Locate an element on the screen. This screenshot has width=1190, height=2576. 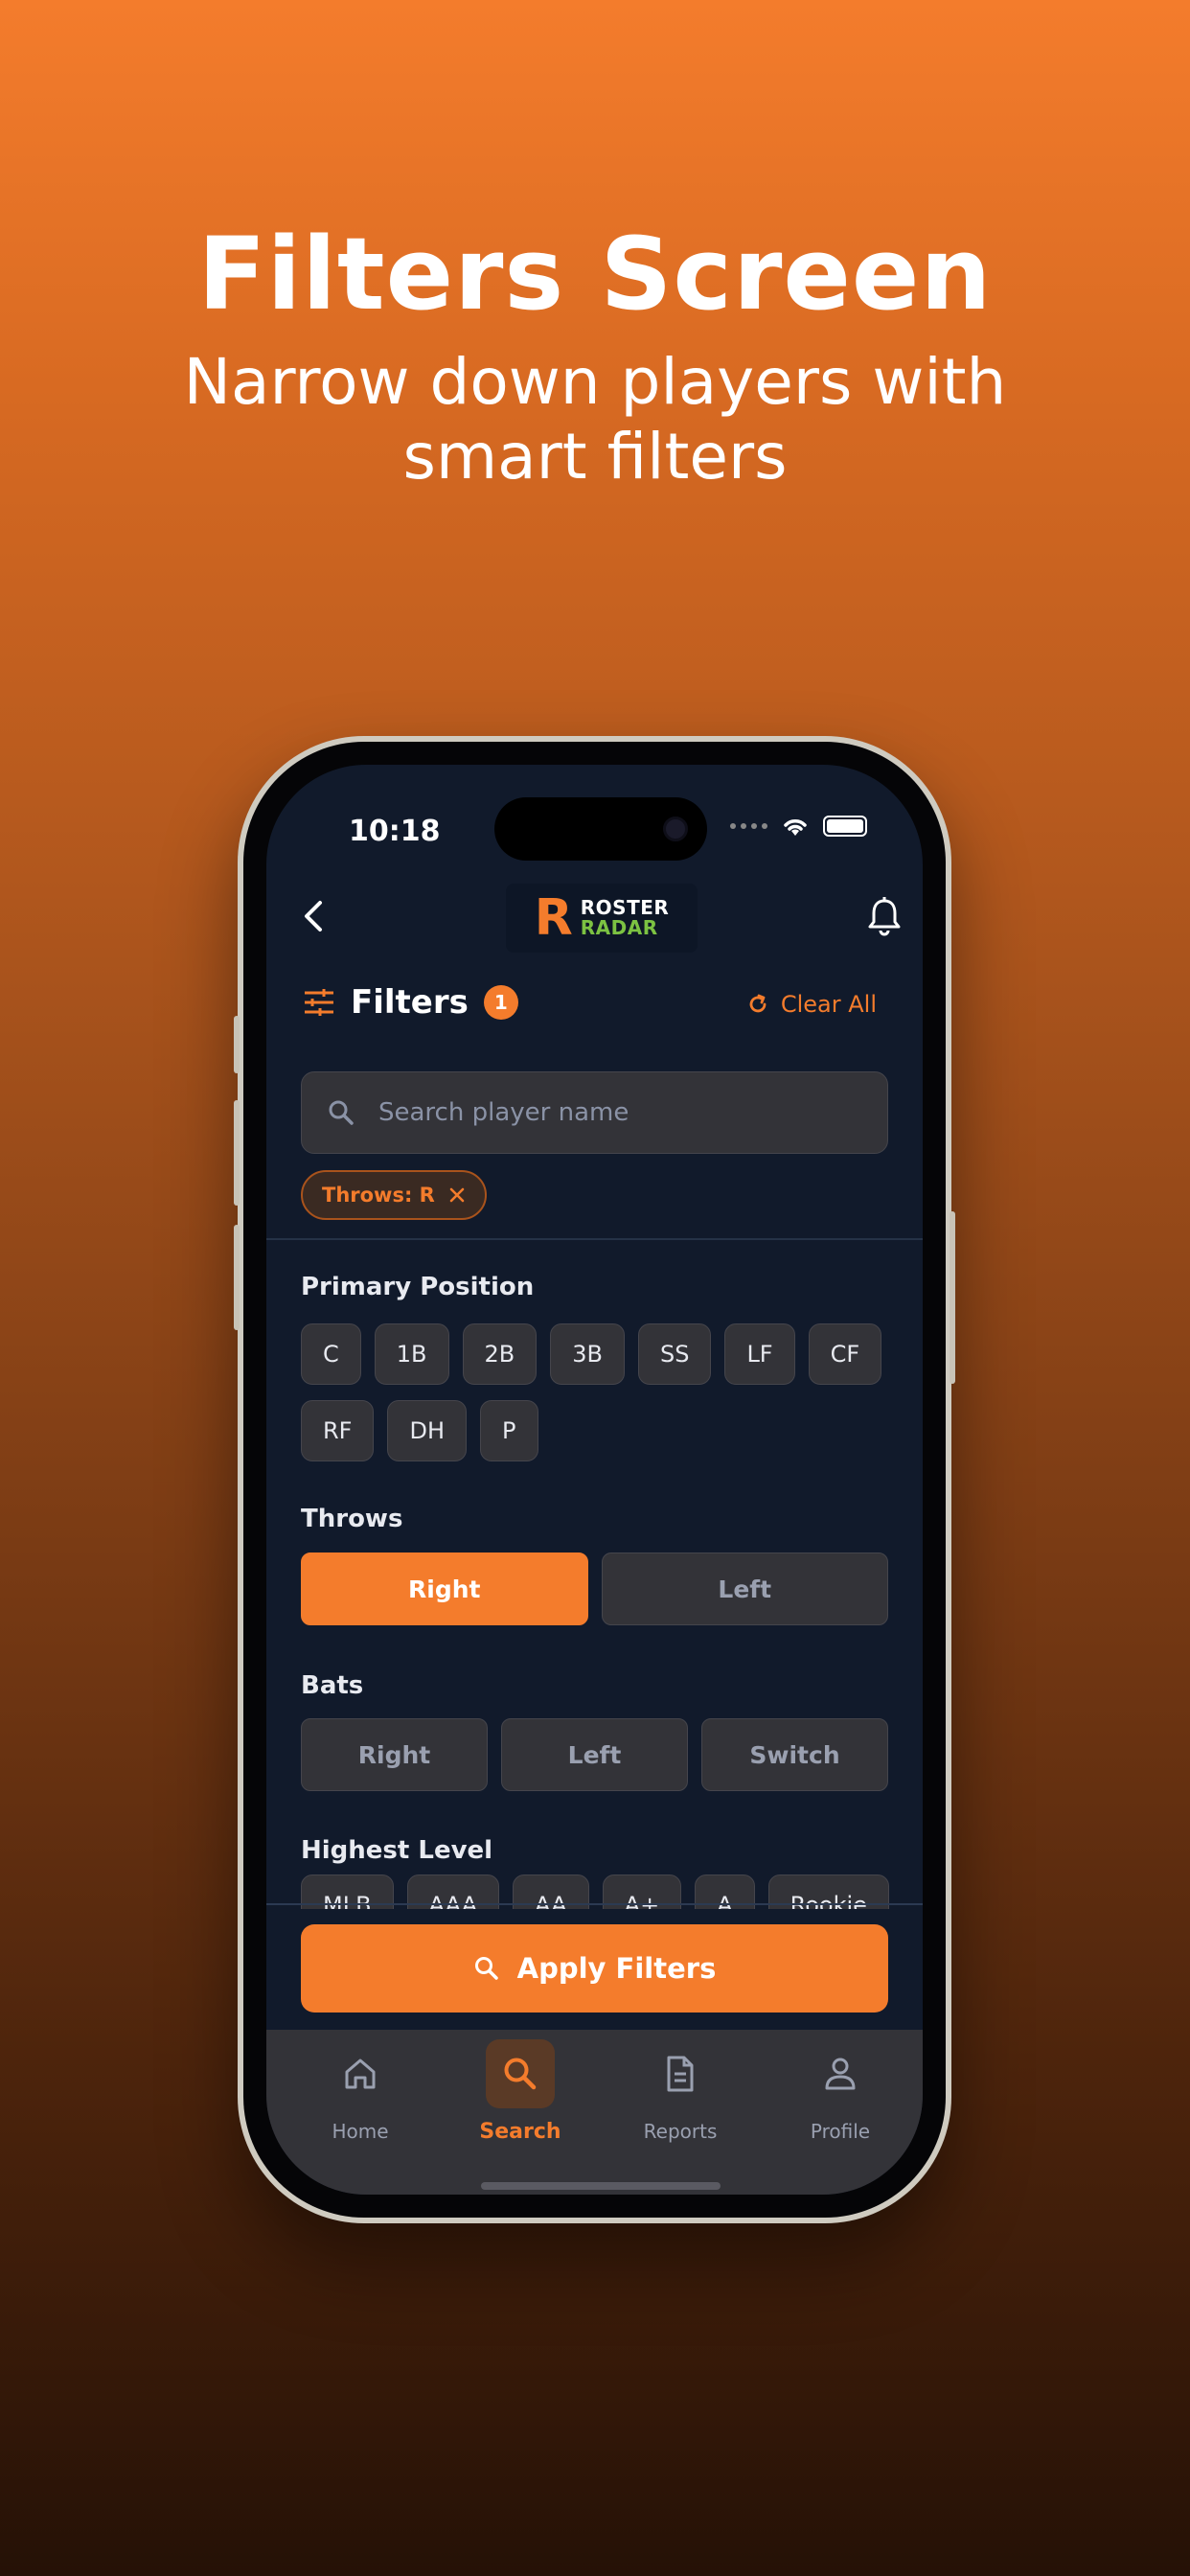
tab-home: Home is located at coordinates (360, 2091).